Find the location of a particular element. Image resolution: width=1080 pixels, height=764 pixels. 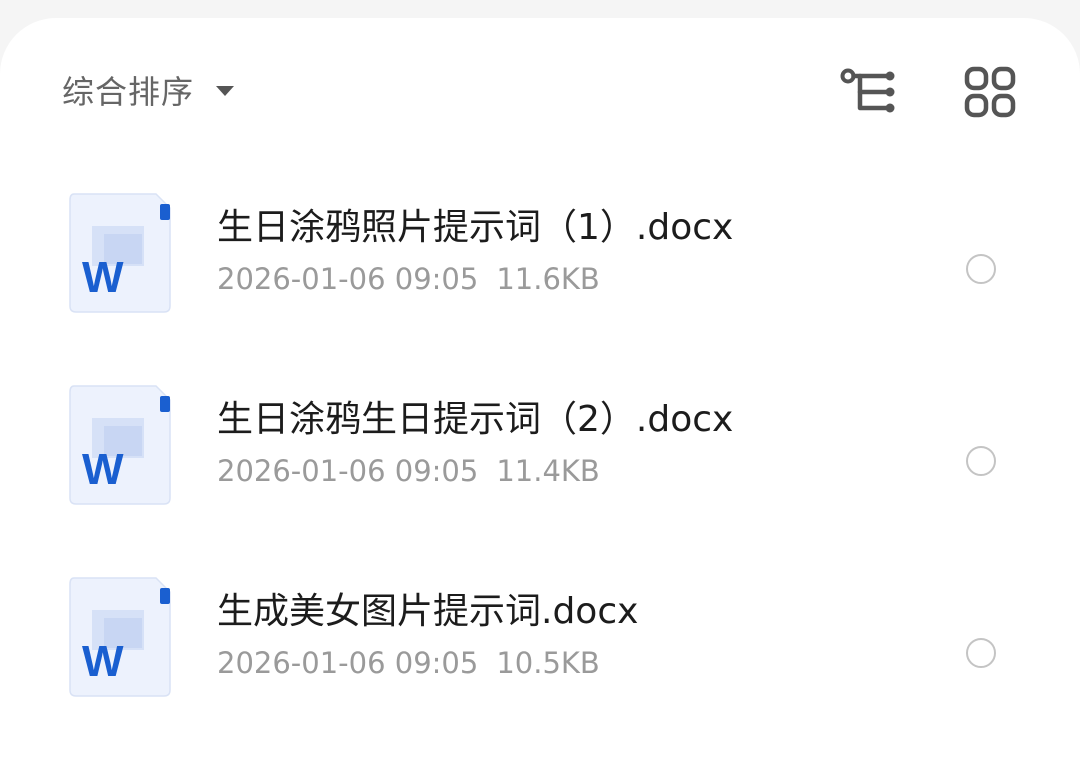

grid-view-button is located at coordinates (990, 92).